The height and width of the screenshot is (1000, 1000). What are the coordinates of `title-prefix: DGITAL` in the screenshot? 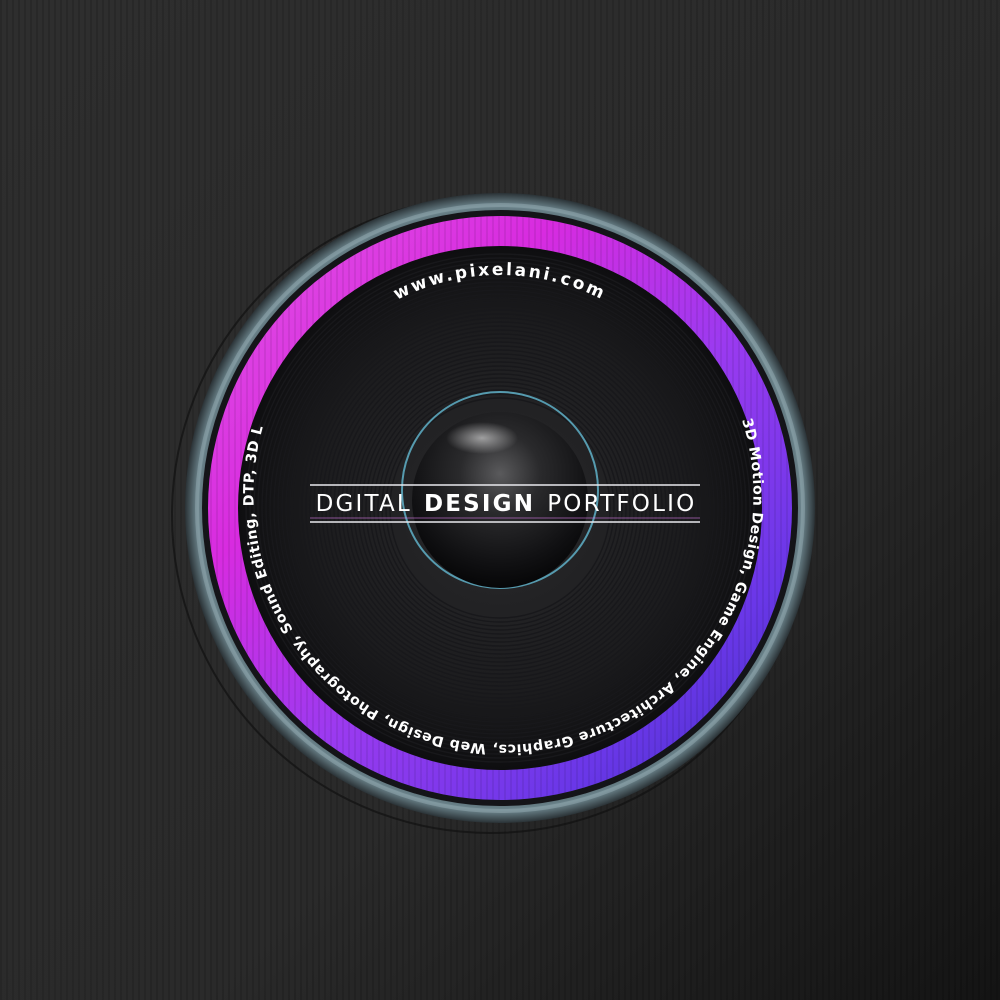 It's located at (364, 504).